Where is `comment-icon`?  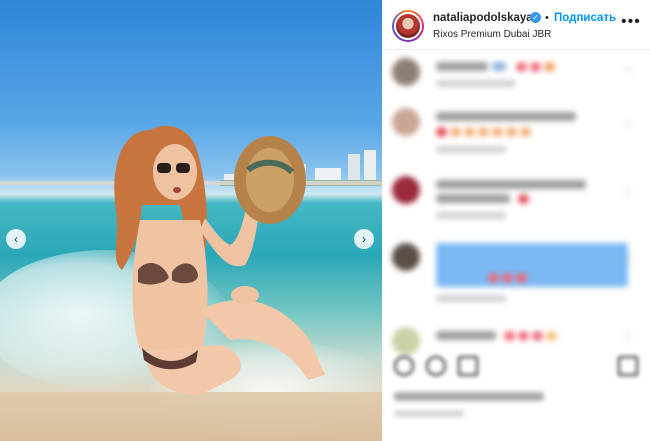
comment-icon is located at coordinates (436, 366).